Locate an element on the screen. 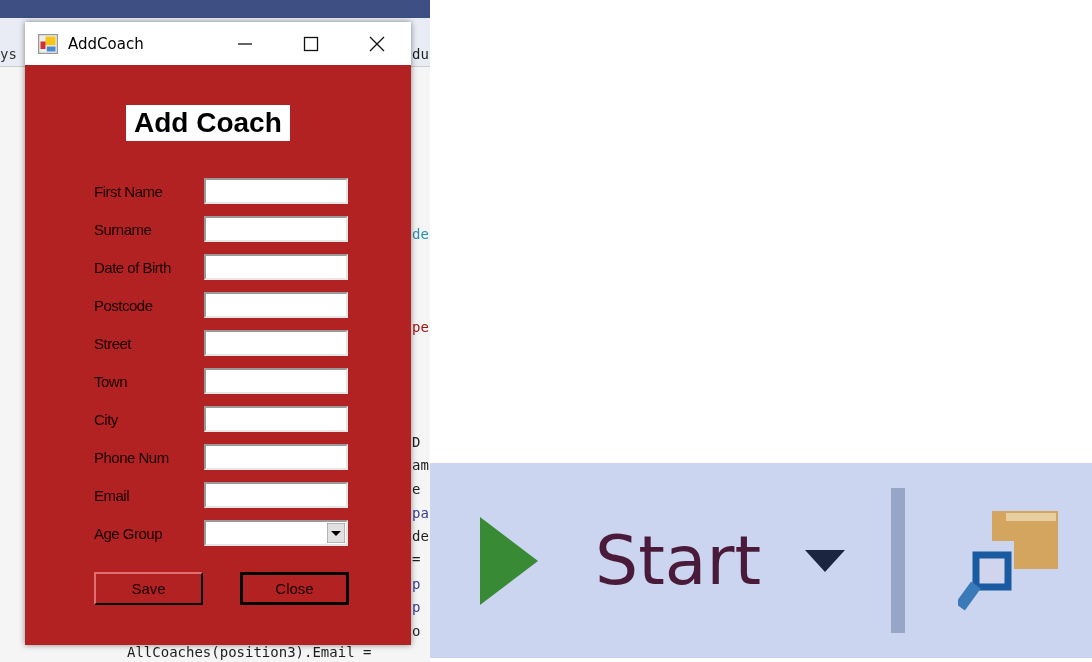 The height and width of the screenshot is (662, 1092). code-text: am is located at coordinates (420, 465).